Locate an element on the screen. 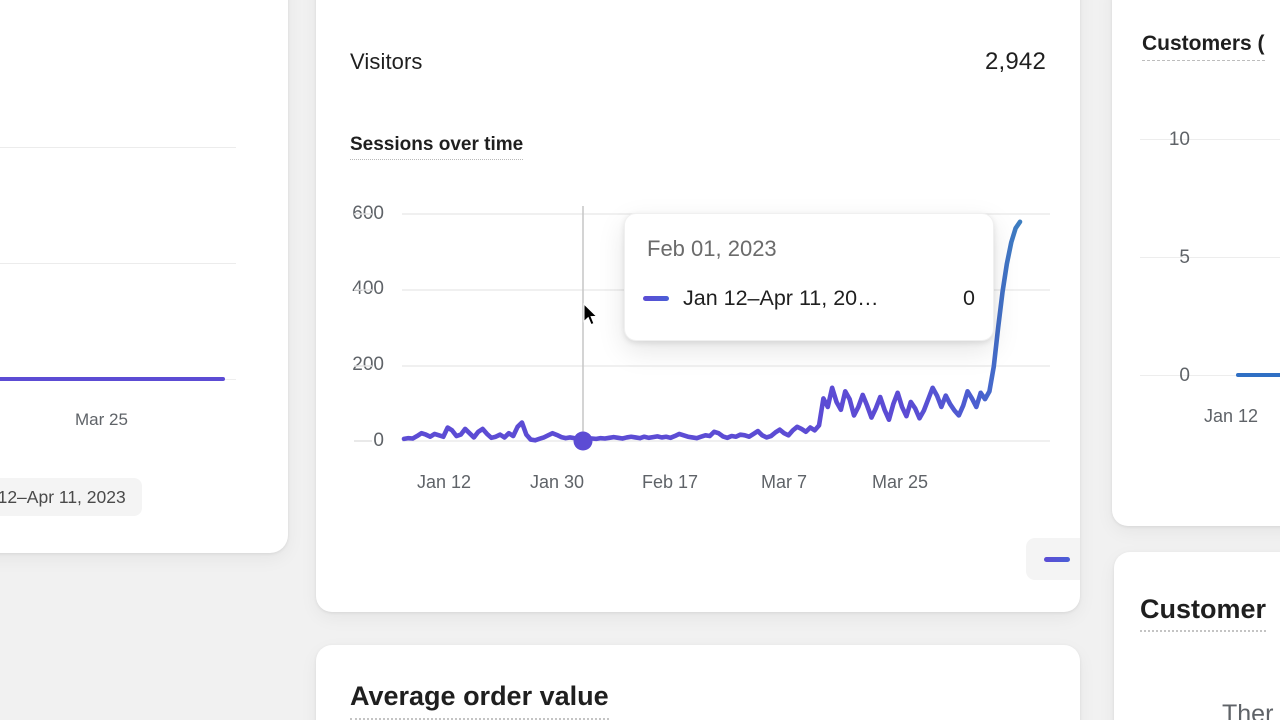 The image size is (1280, 720). customers-series-line is located at coordinates (1258, 375).